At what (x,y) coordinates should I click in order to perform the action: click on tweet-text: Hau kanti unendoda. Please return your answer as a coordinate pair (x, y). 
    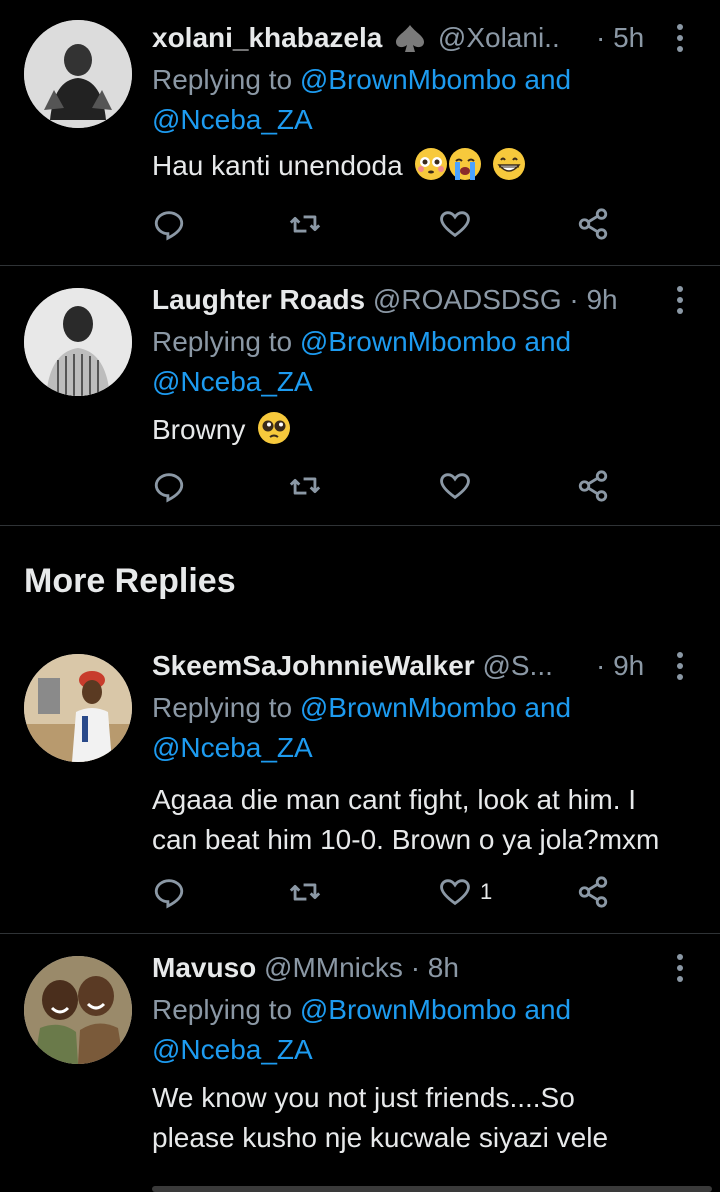
    Looking at the image, I should click on (426, 166).